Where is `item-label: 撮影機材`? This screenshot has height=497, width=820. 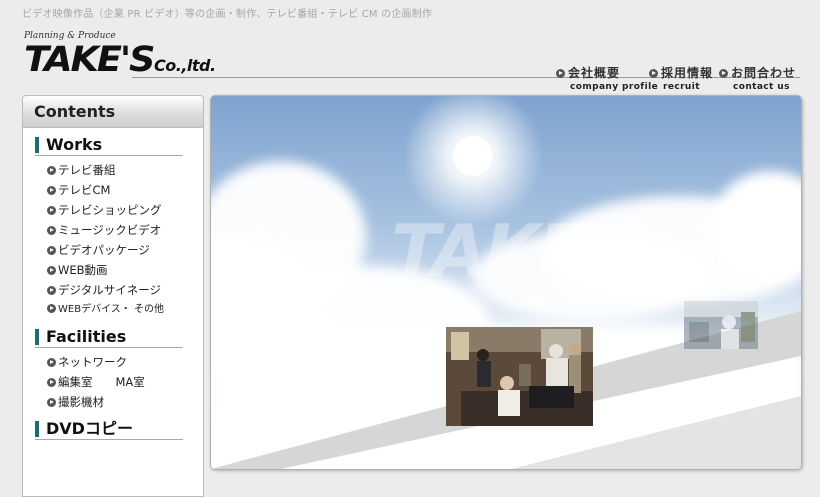 item-label: 撮影機材 is located at coordinates (81, 402).